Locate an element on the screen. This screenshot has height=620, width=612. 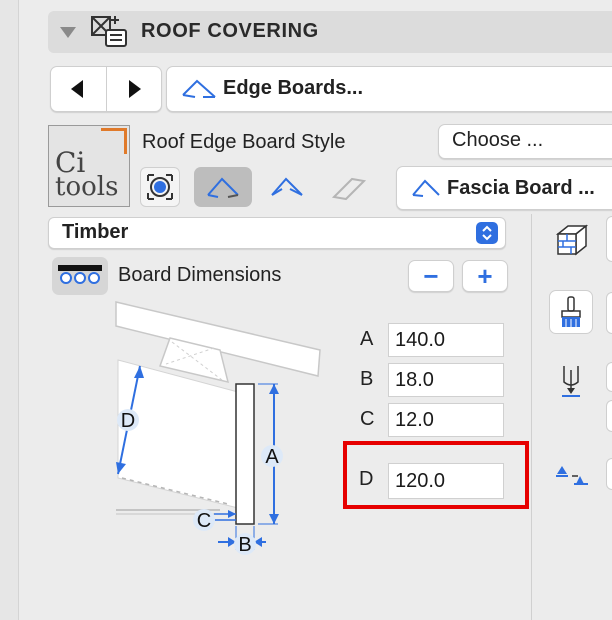
citools-logo: Ci tools is located at coordinates (89, 166).